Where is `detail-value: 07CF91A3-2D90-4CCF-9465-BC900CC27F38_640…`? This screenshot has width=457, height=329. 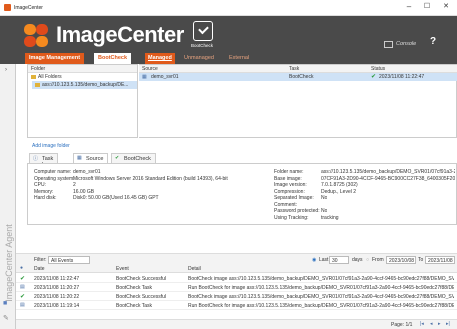
detail-value: 07CF91A3-2D90-4CCF-9465-BC900CC27F38_640… is located at coordinates (388, 178).